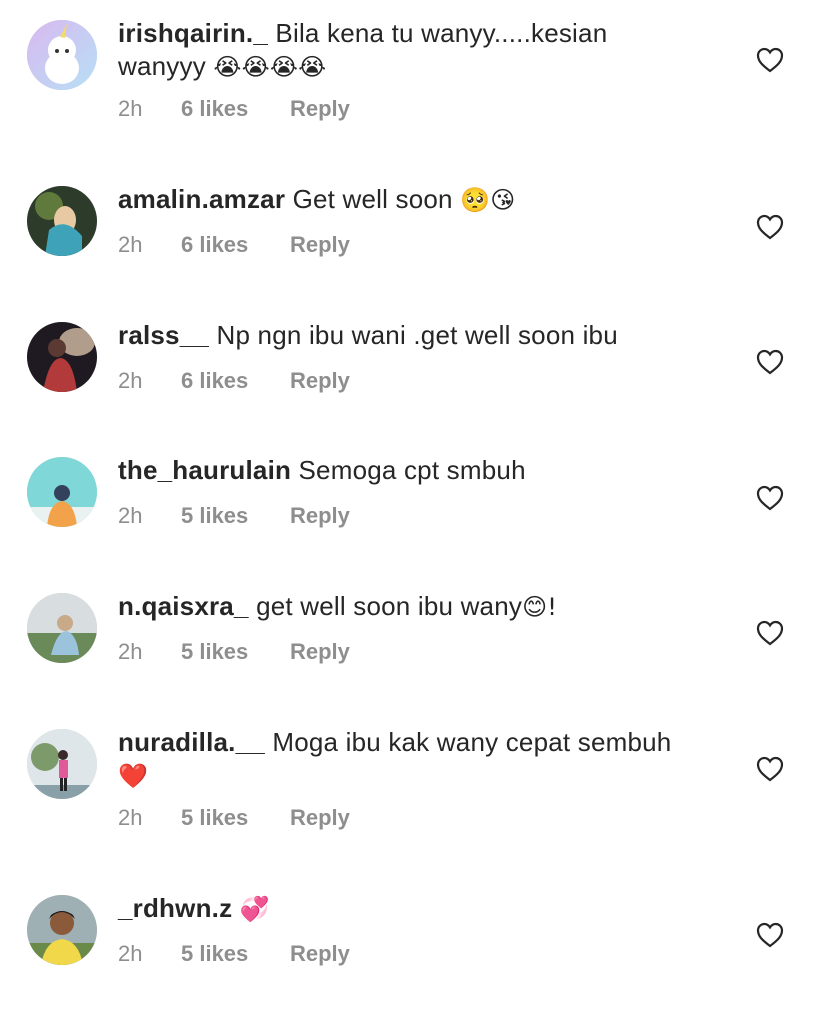  I want to click on username: ralss__, so click(163, 335).